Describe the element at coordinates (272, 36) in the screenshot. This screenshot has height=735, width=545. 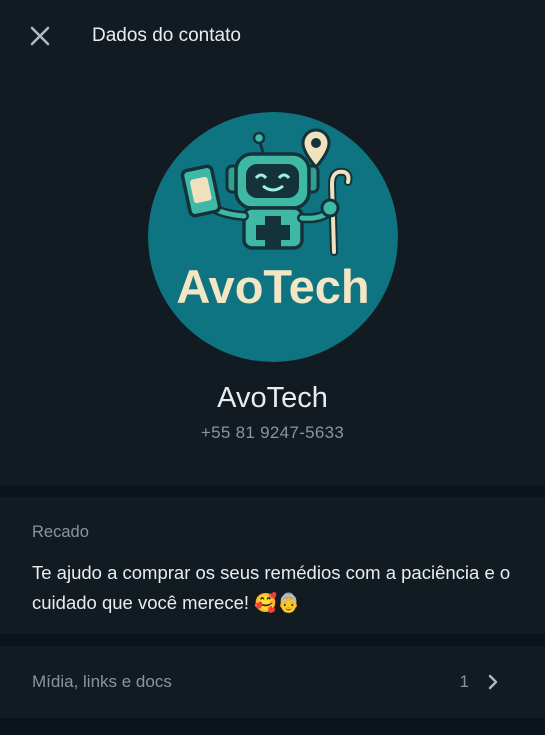
I see `panel-header: Dados do contato` at that location.